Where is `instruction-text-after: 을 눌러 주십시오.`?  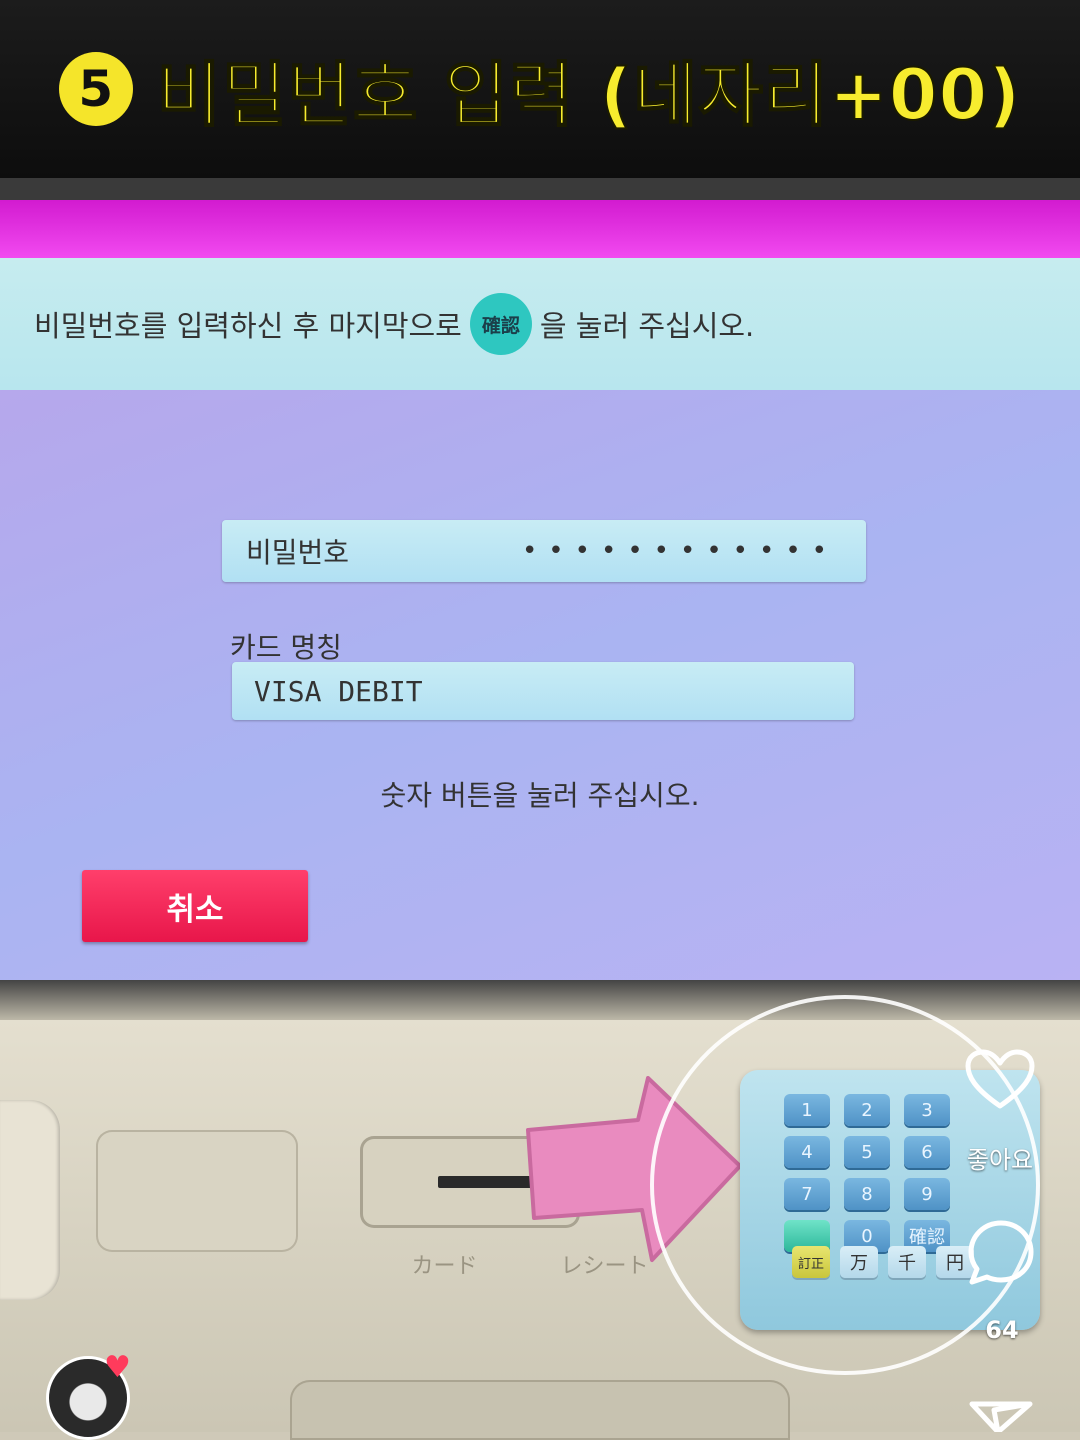
instruction-text-after: 을 눌러 주십시오. is located at coordinates (647, 326).